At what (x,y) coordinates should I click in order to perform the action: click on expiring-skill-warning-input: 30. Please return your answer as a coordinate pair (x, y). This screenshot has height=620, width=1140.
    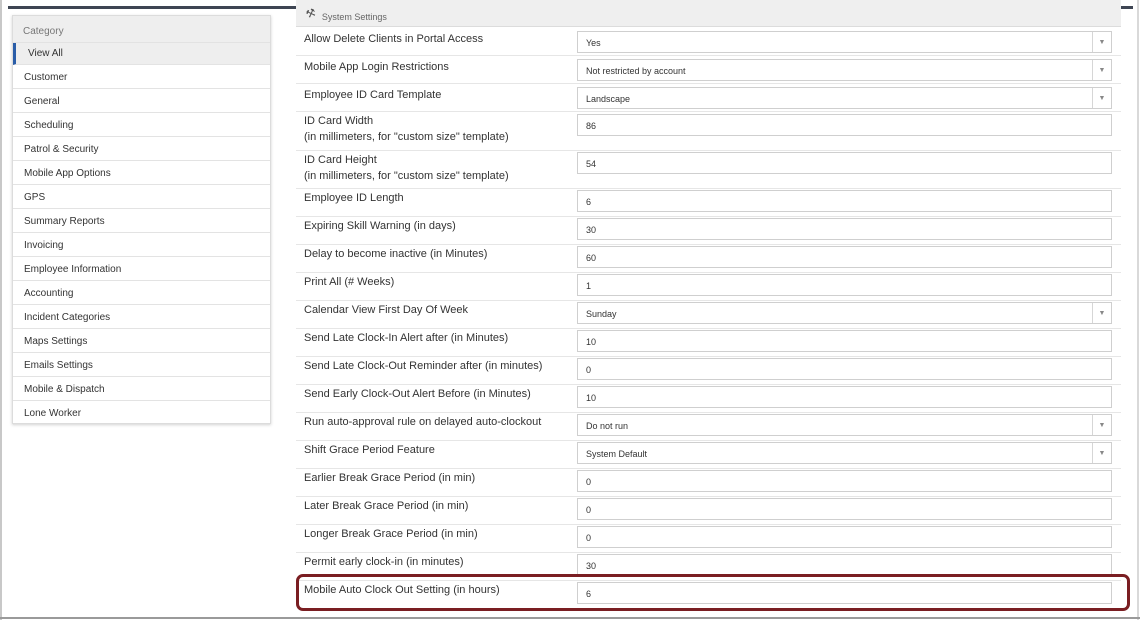
    Looking at the image, I should click on (844, 229).